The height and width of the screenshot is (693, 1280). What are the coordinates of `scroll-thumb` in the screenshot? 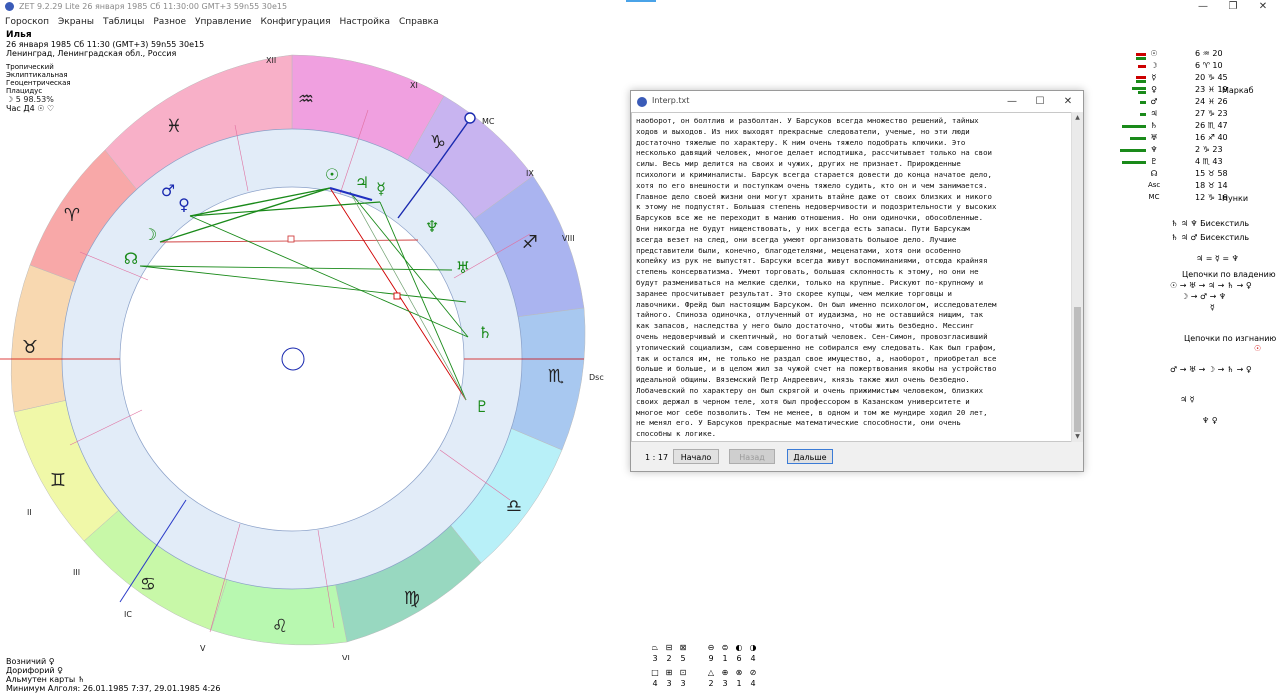 It's located at (1077, 369).